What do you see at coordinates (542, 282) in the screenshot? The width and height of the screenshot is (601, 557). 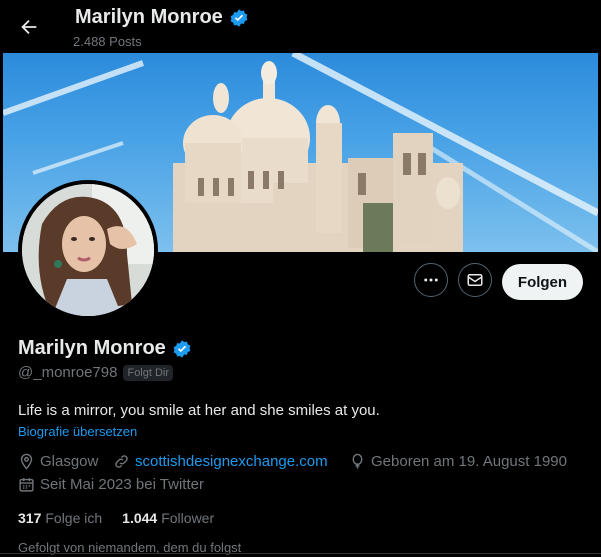 I see `follow-button: Folgen` at bounding box center [542, 282].